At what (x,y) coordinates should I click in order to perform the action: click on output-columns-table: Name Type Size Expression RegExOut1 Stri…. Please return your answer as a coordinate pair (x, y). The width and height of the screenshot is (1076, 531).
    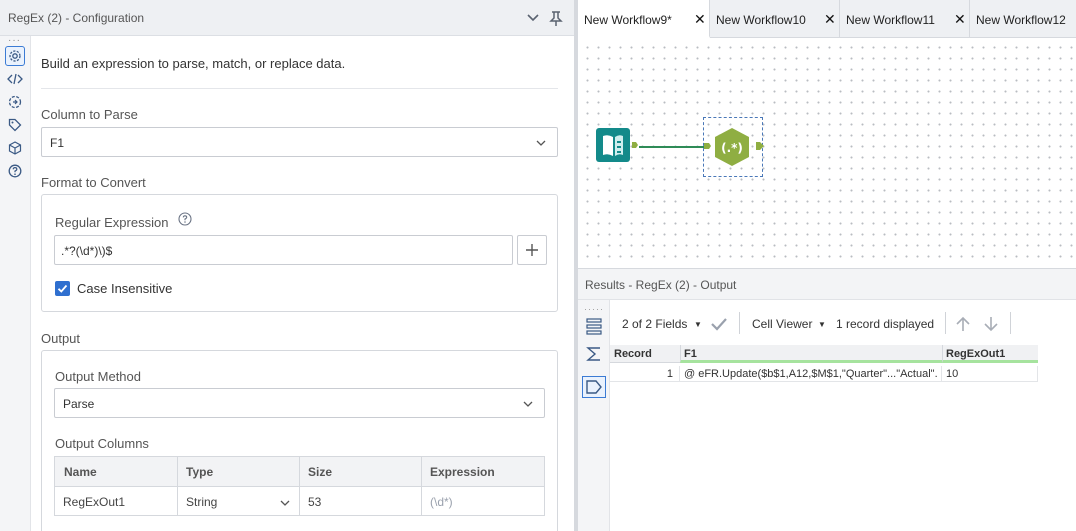
    Looking at the image, I should click on (299, 486).